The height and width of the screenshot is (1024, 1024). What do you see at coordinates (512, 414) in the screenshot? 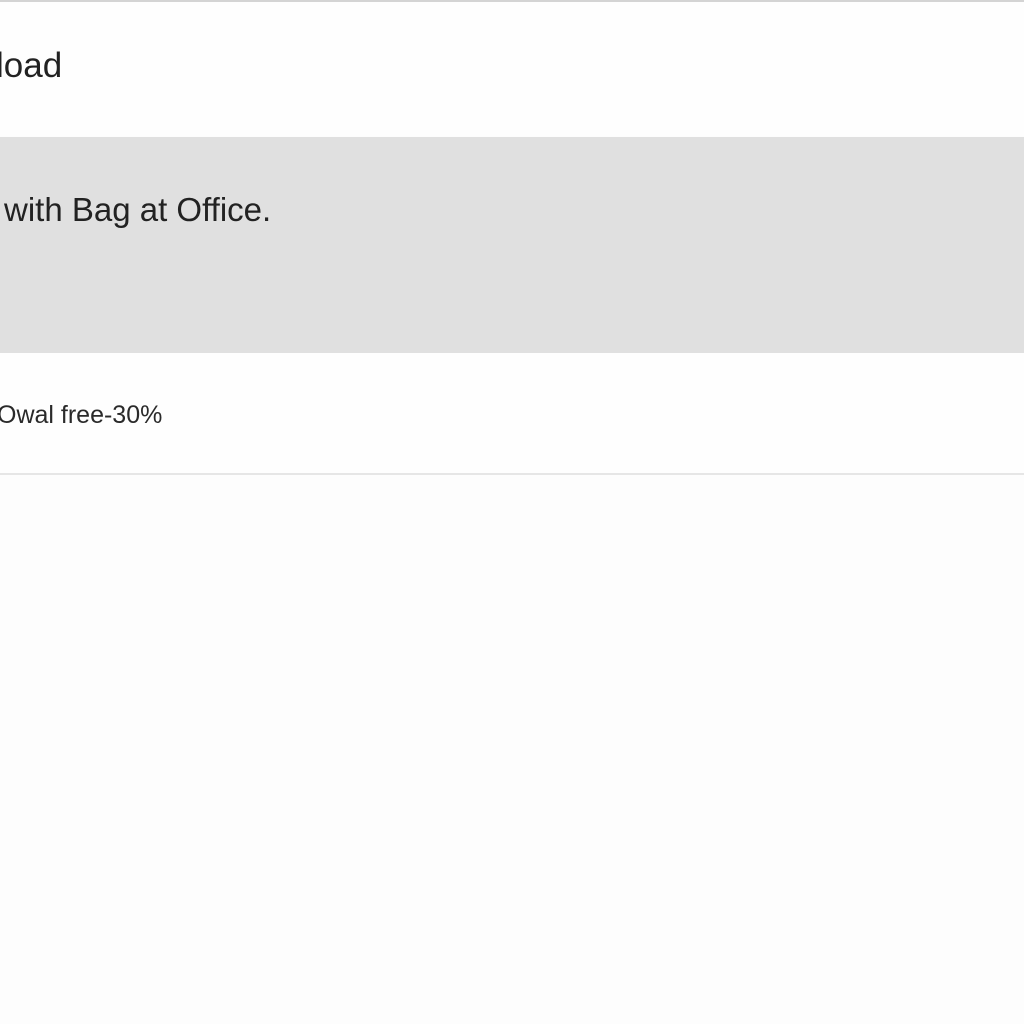
I see `list-item: Owal free-30%` at bounding box center [512, 414].